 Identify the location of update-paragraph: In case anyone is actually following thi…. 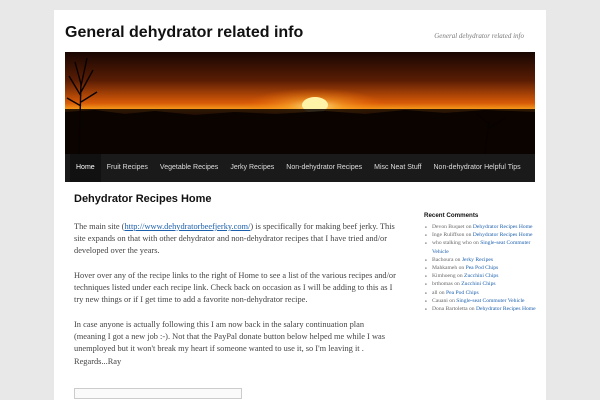
(229, 343).